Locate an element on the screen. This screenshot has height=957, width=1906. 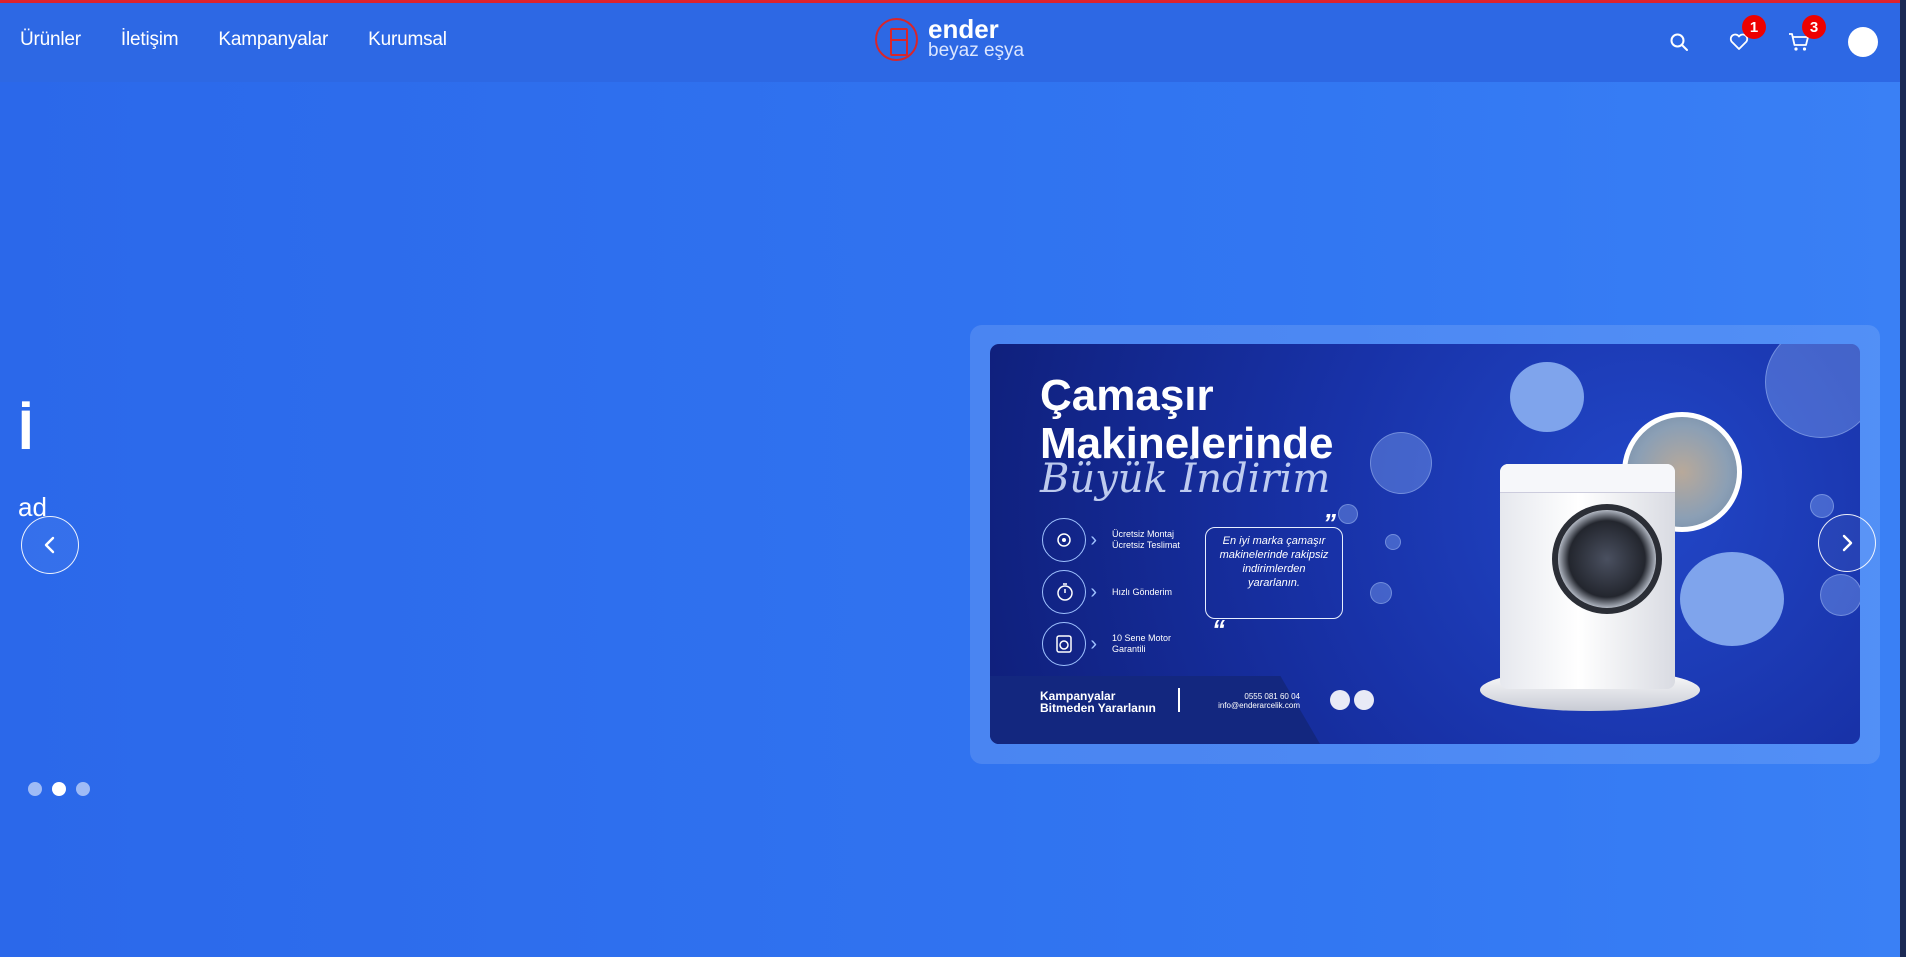
banner-title: Çamaşır Makinelerinde is located at coordinates (1186, 420).